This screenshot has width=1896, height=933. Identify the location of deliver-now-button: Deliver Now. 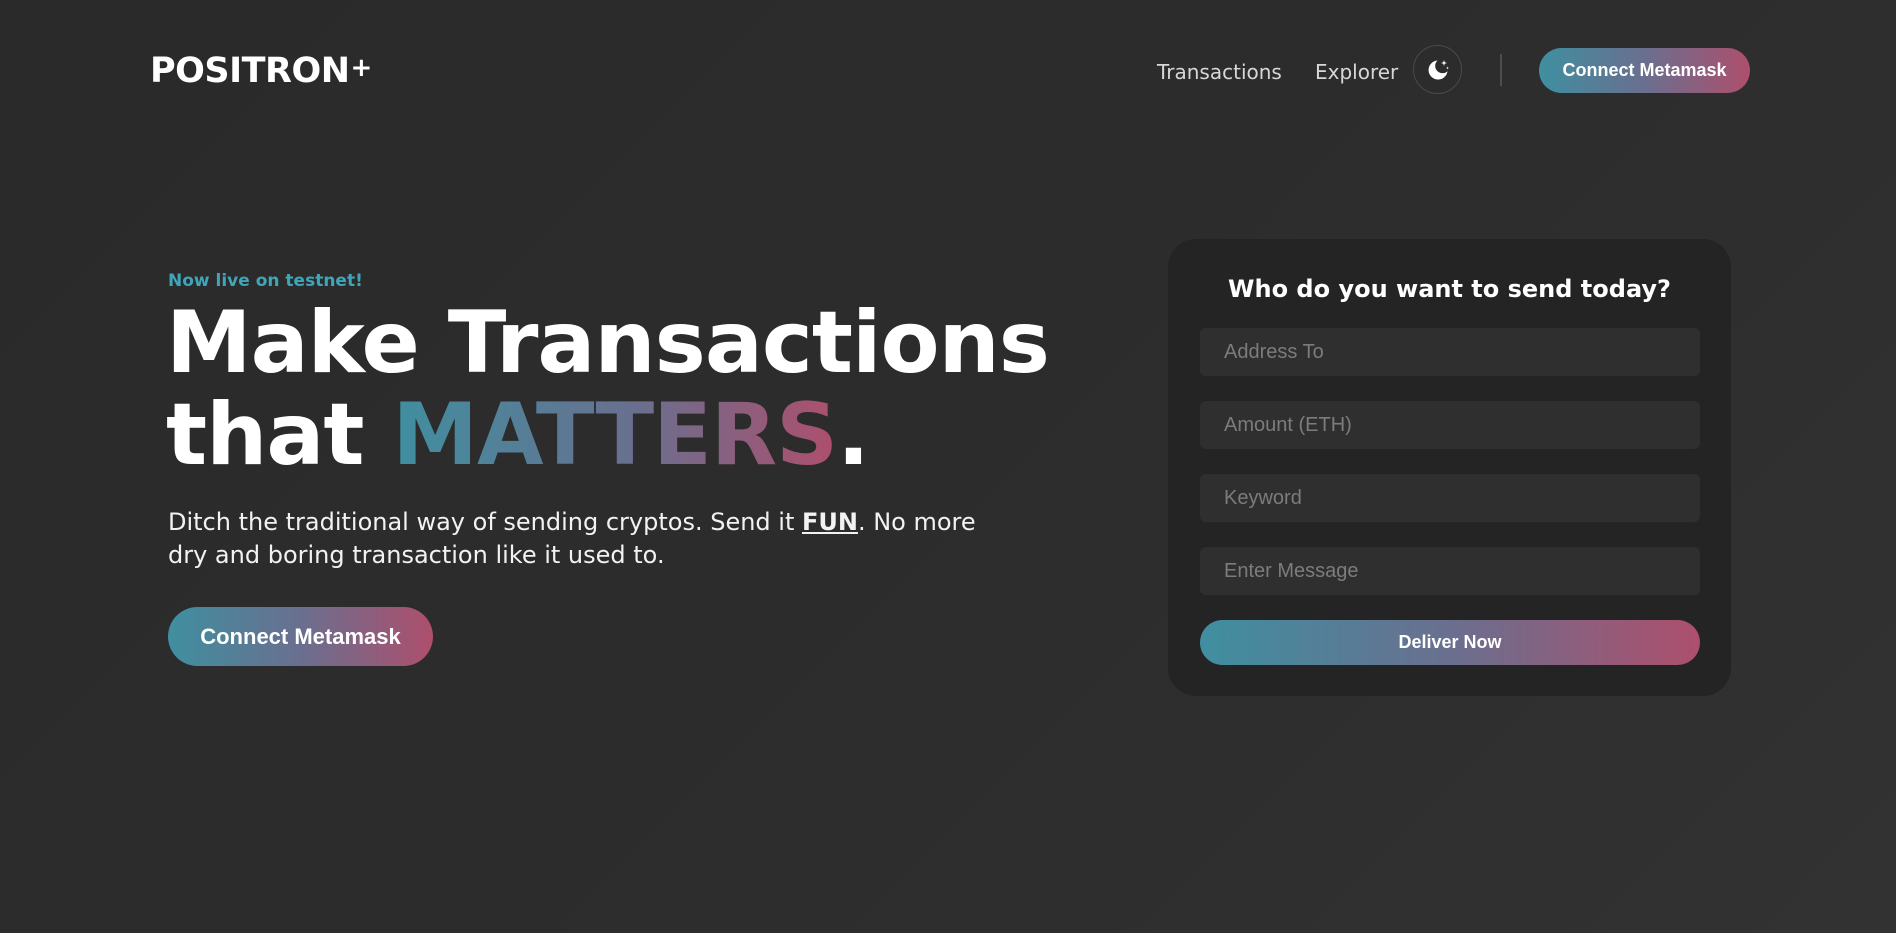
(1450, 642).